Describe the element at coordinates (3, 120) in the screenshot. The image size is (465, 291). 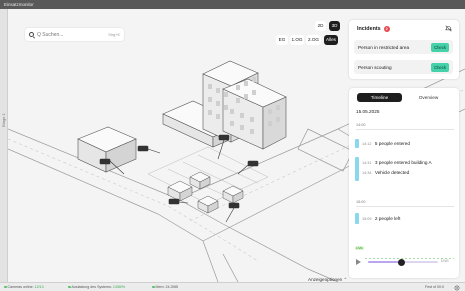
I see `left-edge-label: Etage 1` at that location.